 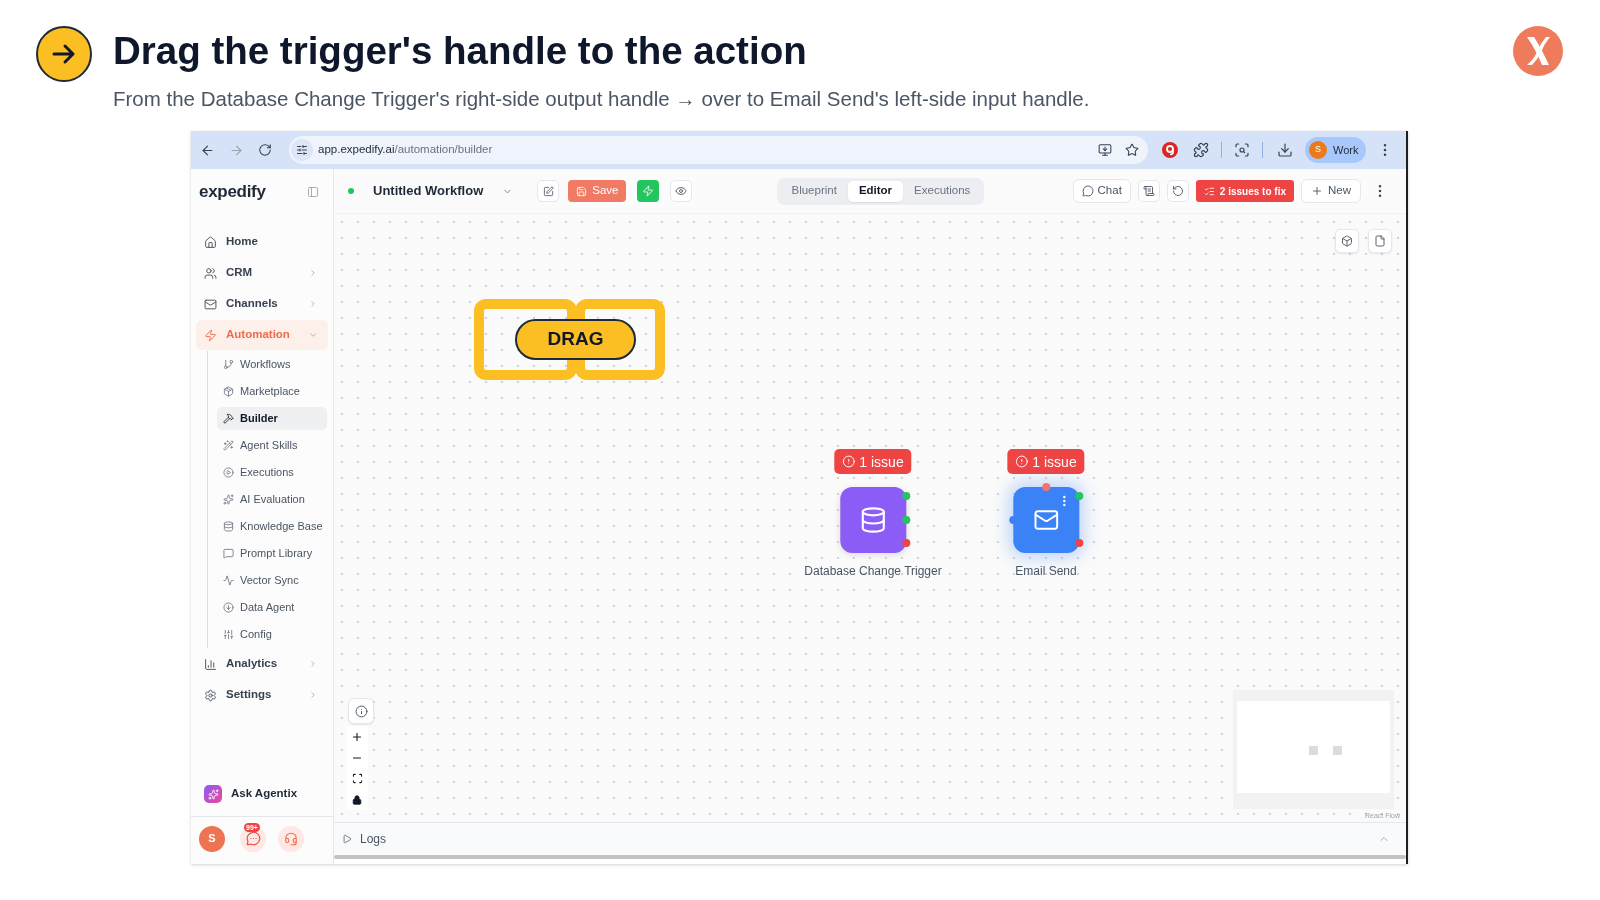 I want to click on lock-icon, so click(x=357, y=799).